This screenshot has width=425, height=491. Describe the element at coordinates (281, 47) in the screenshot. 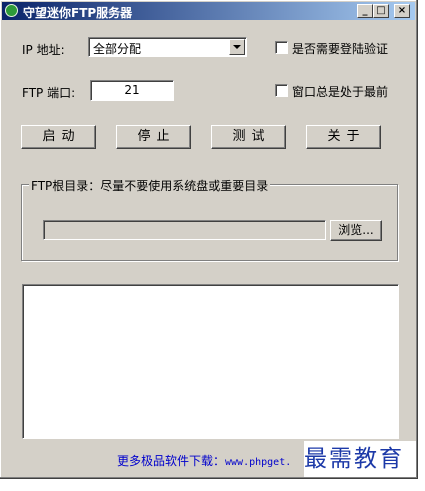

I see `login-check-checkbox` at that location.